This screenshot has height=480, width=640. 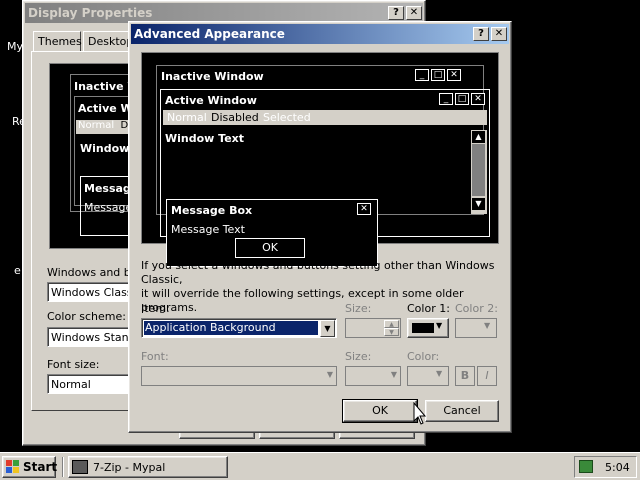 I want to click on desktop-icon-label: My, so click(x=15, y=46).